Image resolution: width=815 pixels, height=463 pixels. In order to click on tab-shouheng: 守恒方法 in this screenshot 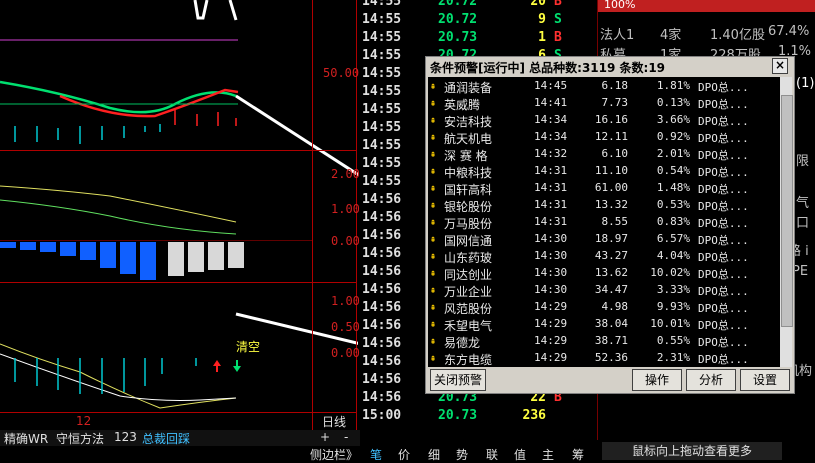, I will do `click(80, 438)`.